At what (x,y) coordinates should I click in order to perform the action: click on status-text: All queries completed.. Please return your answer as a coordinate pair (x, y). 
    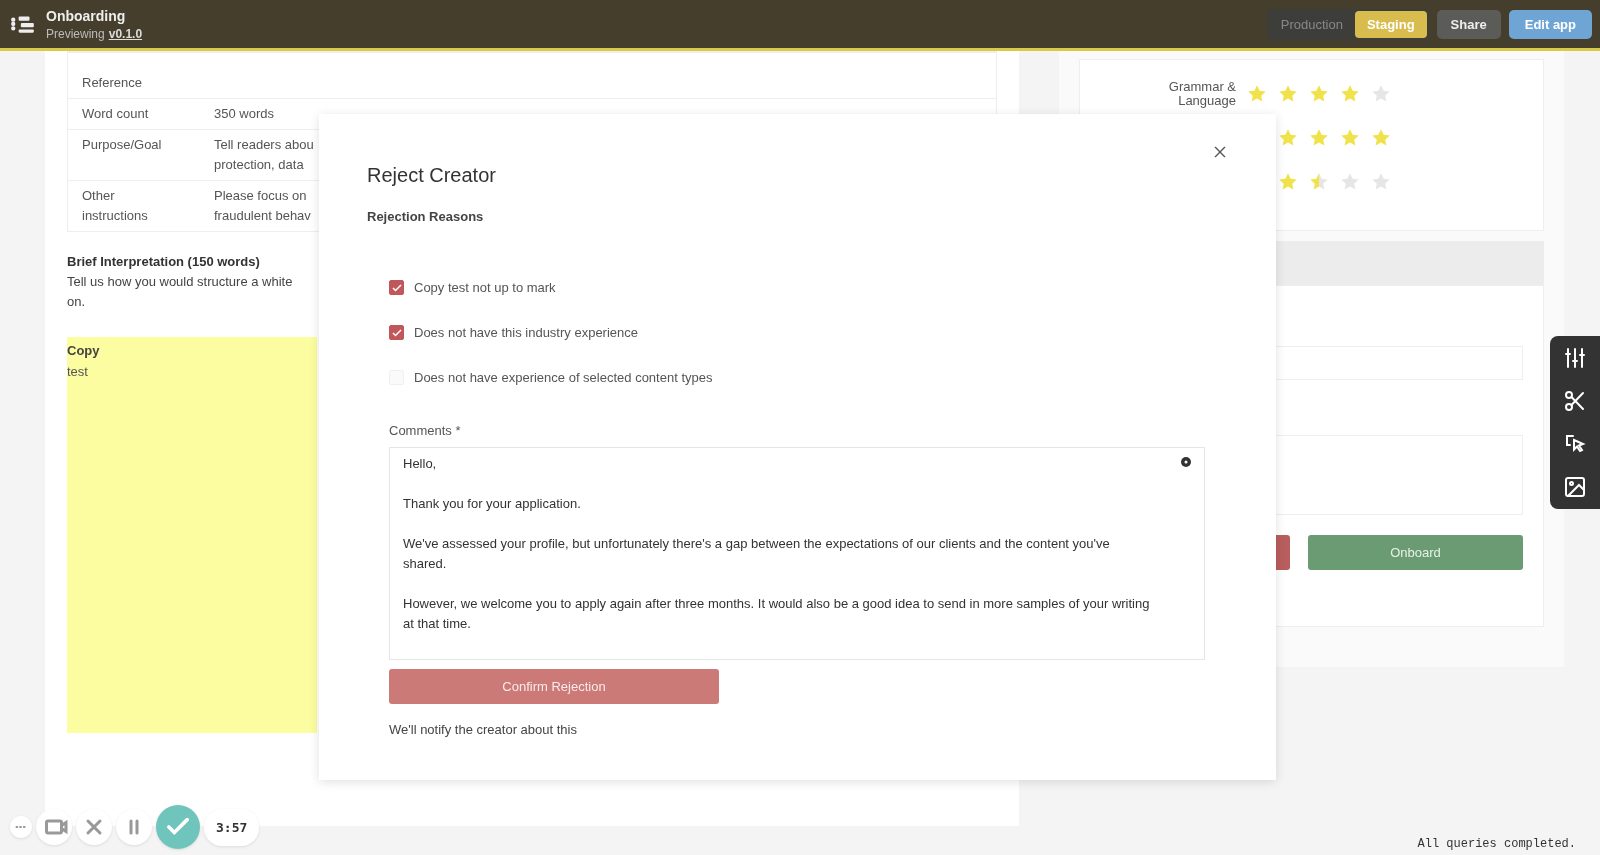
    Looking at the image, I should click on (1496, 844).